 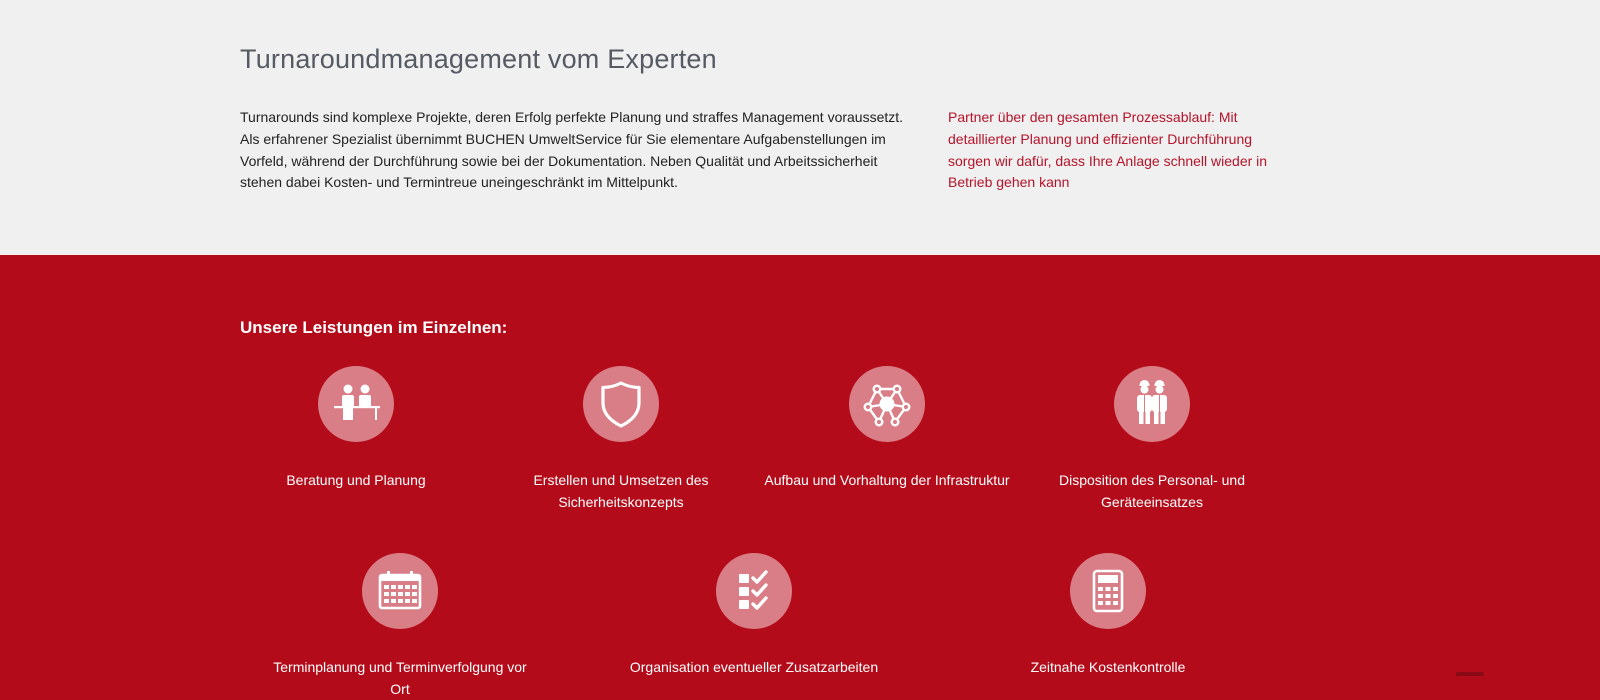 What do you see at coordinates (887, 404) in the screenshot?
I see `network-icon` at bounding box center [887, 404].